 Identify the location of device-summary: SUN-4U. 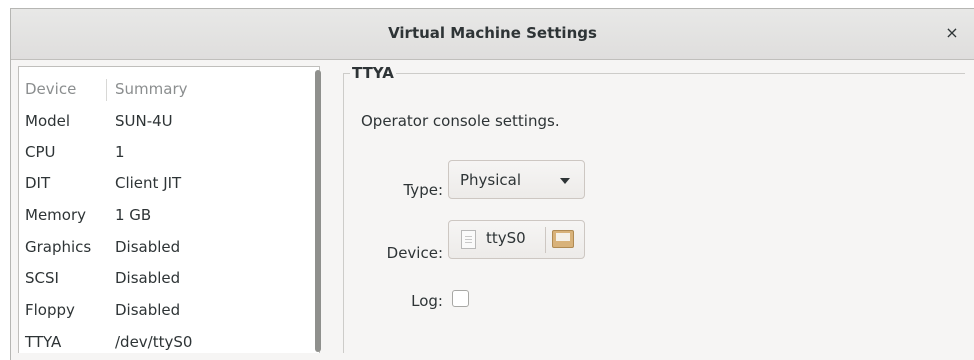
(144, 121).